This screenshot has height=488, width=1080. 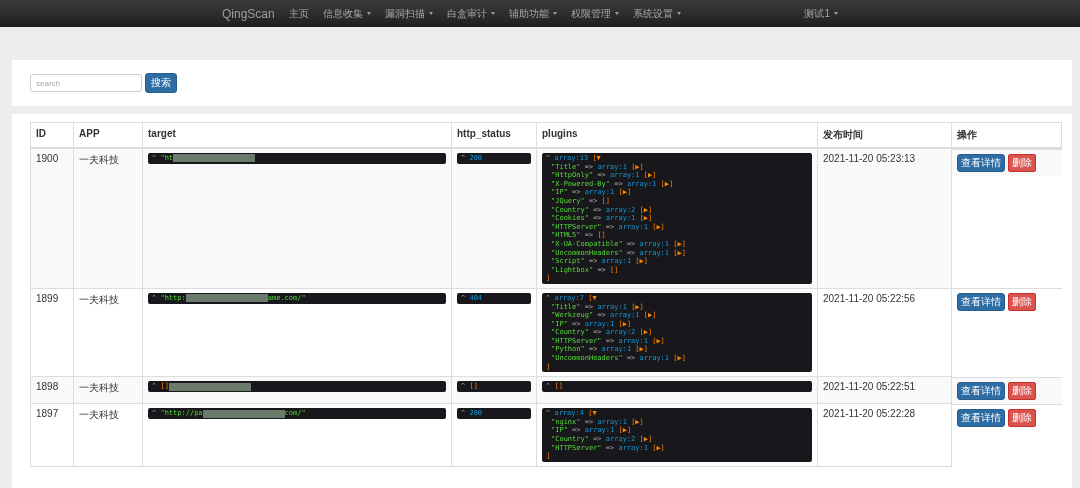 What do you see at coordinates (884, 332) in the screenshot?
I see `table-cell: 2021-11-20 05:22:56` at bounding box center [884, 332].